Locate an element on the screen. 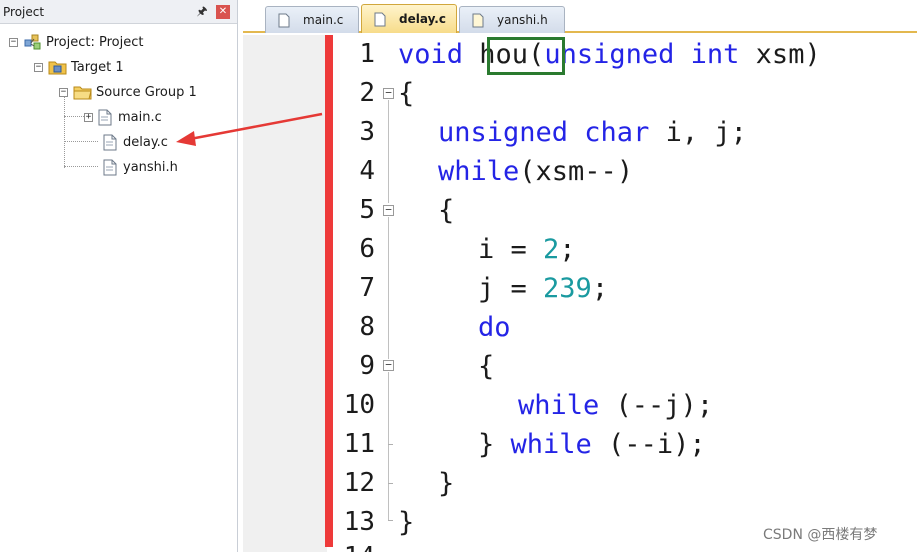 The height and width of the screenshot is (552, 917). line-number: 4 is located at coordinates (367, 171).